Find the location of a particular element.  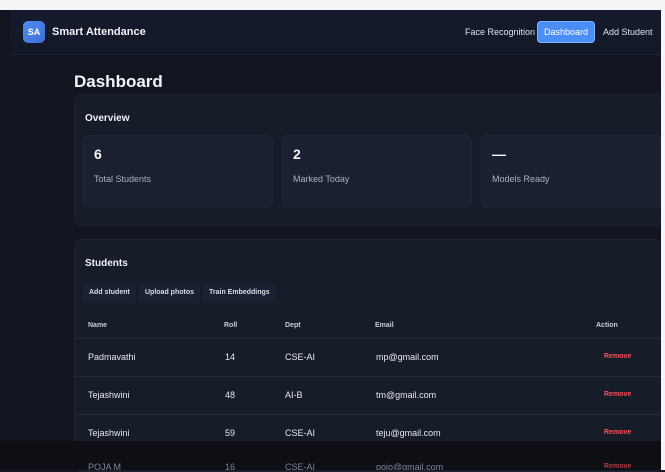

nav-add-student: Add Student is located at coordinates (628, 32).